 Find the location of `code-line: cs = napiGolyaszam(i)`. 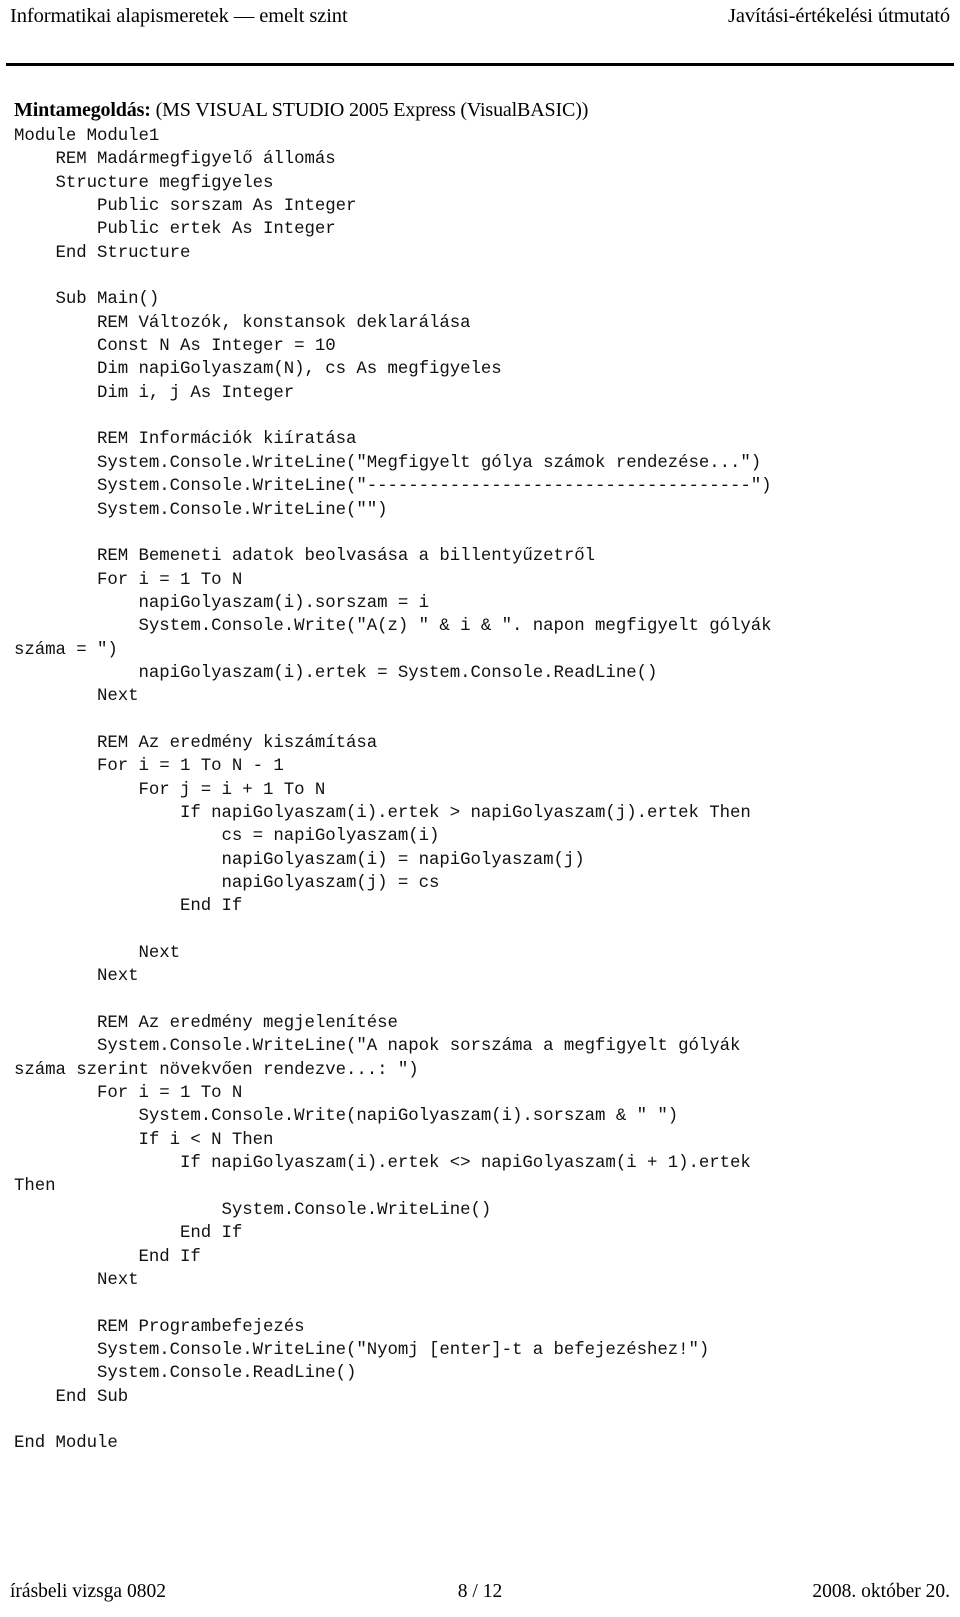

code-line: cs = napiGolyaszam(i) is located at coordinates (227, 837).